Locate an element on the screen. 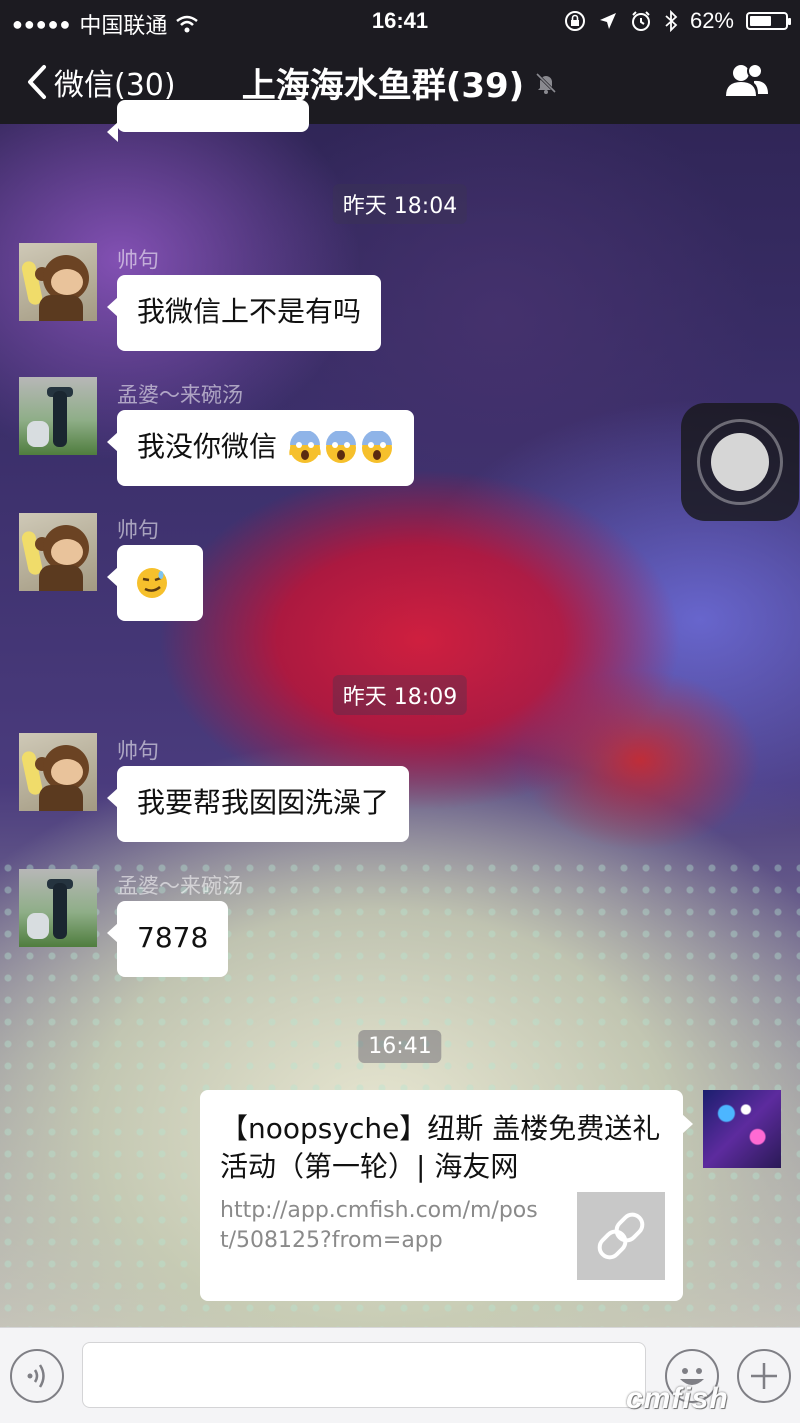 This screenshot has width=800, height=1423. message-bubble-partial is located at coordinates (208, 121).